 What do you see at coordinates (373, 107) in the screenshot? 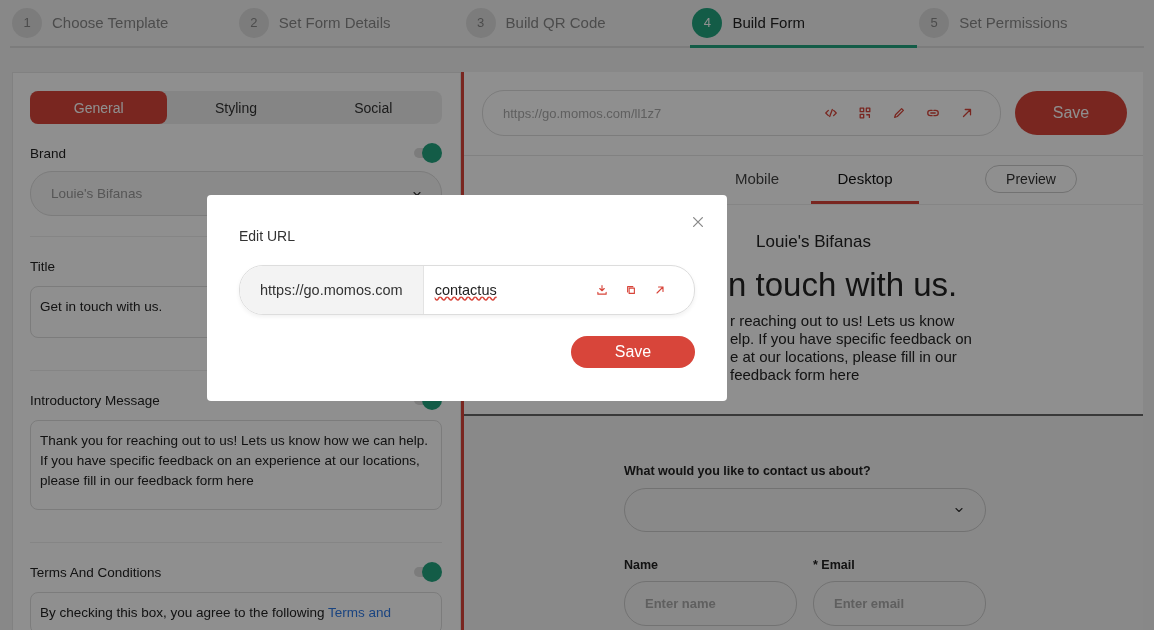
I see `settings-tab: Social` at bounding box center [373, 107].